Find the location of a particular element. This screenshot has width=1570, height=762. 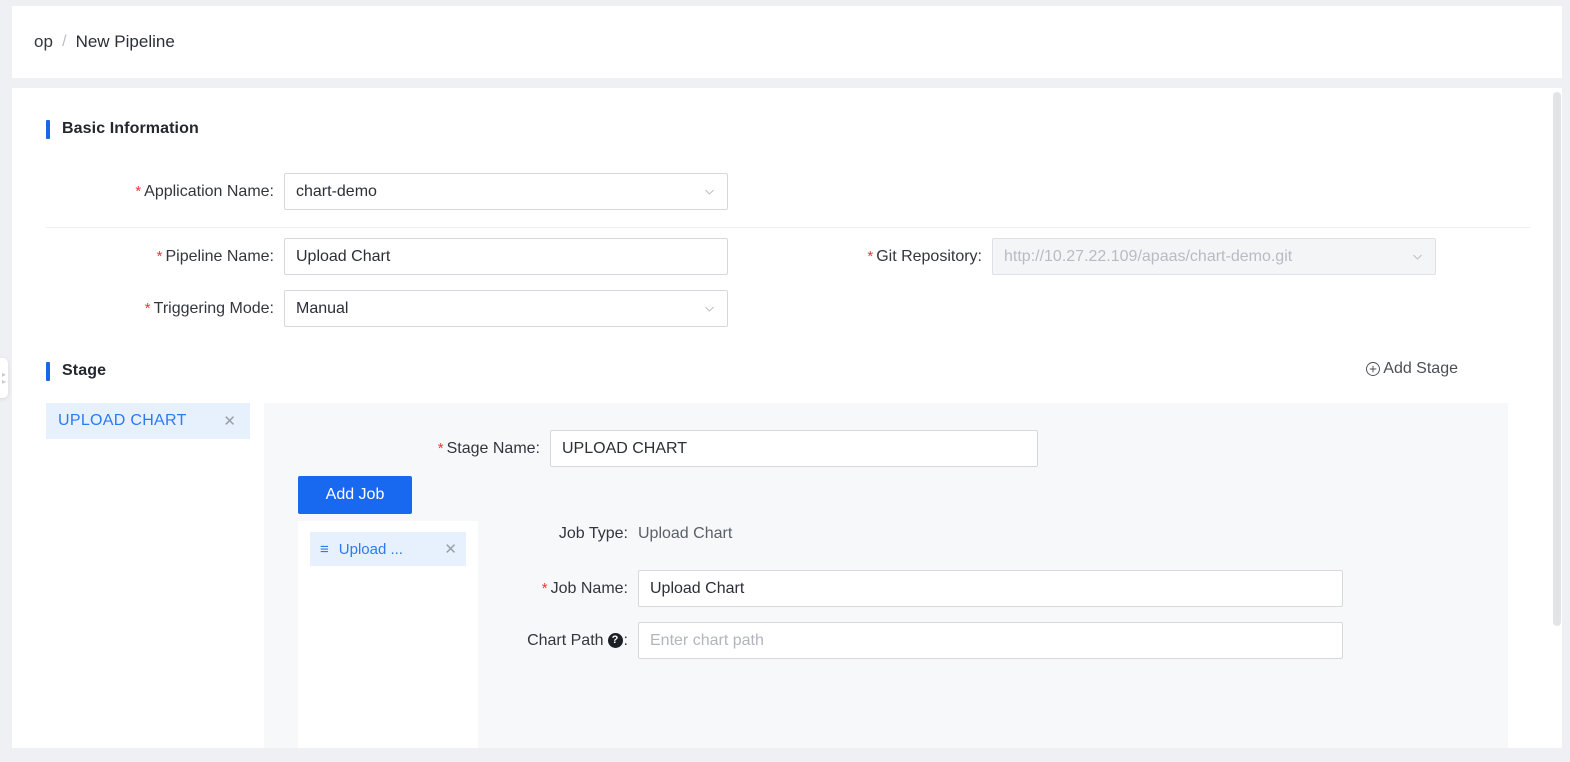

add-stage-button: Add Stage is located at coordinates (1411, 369).